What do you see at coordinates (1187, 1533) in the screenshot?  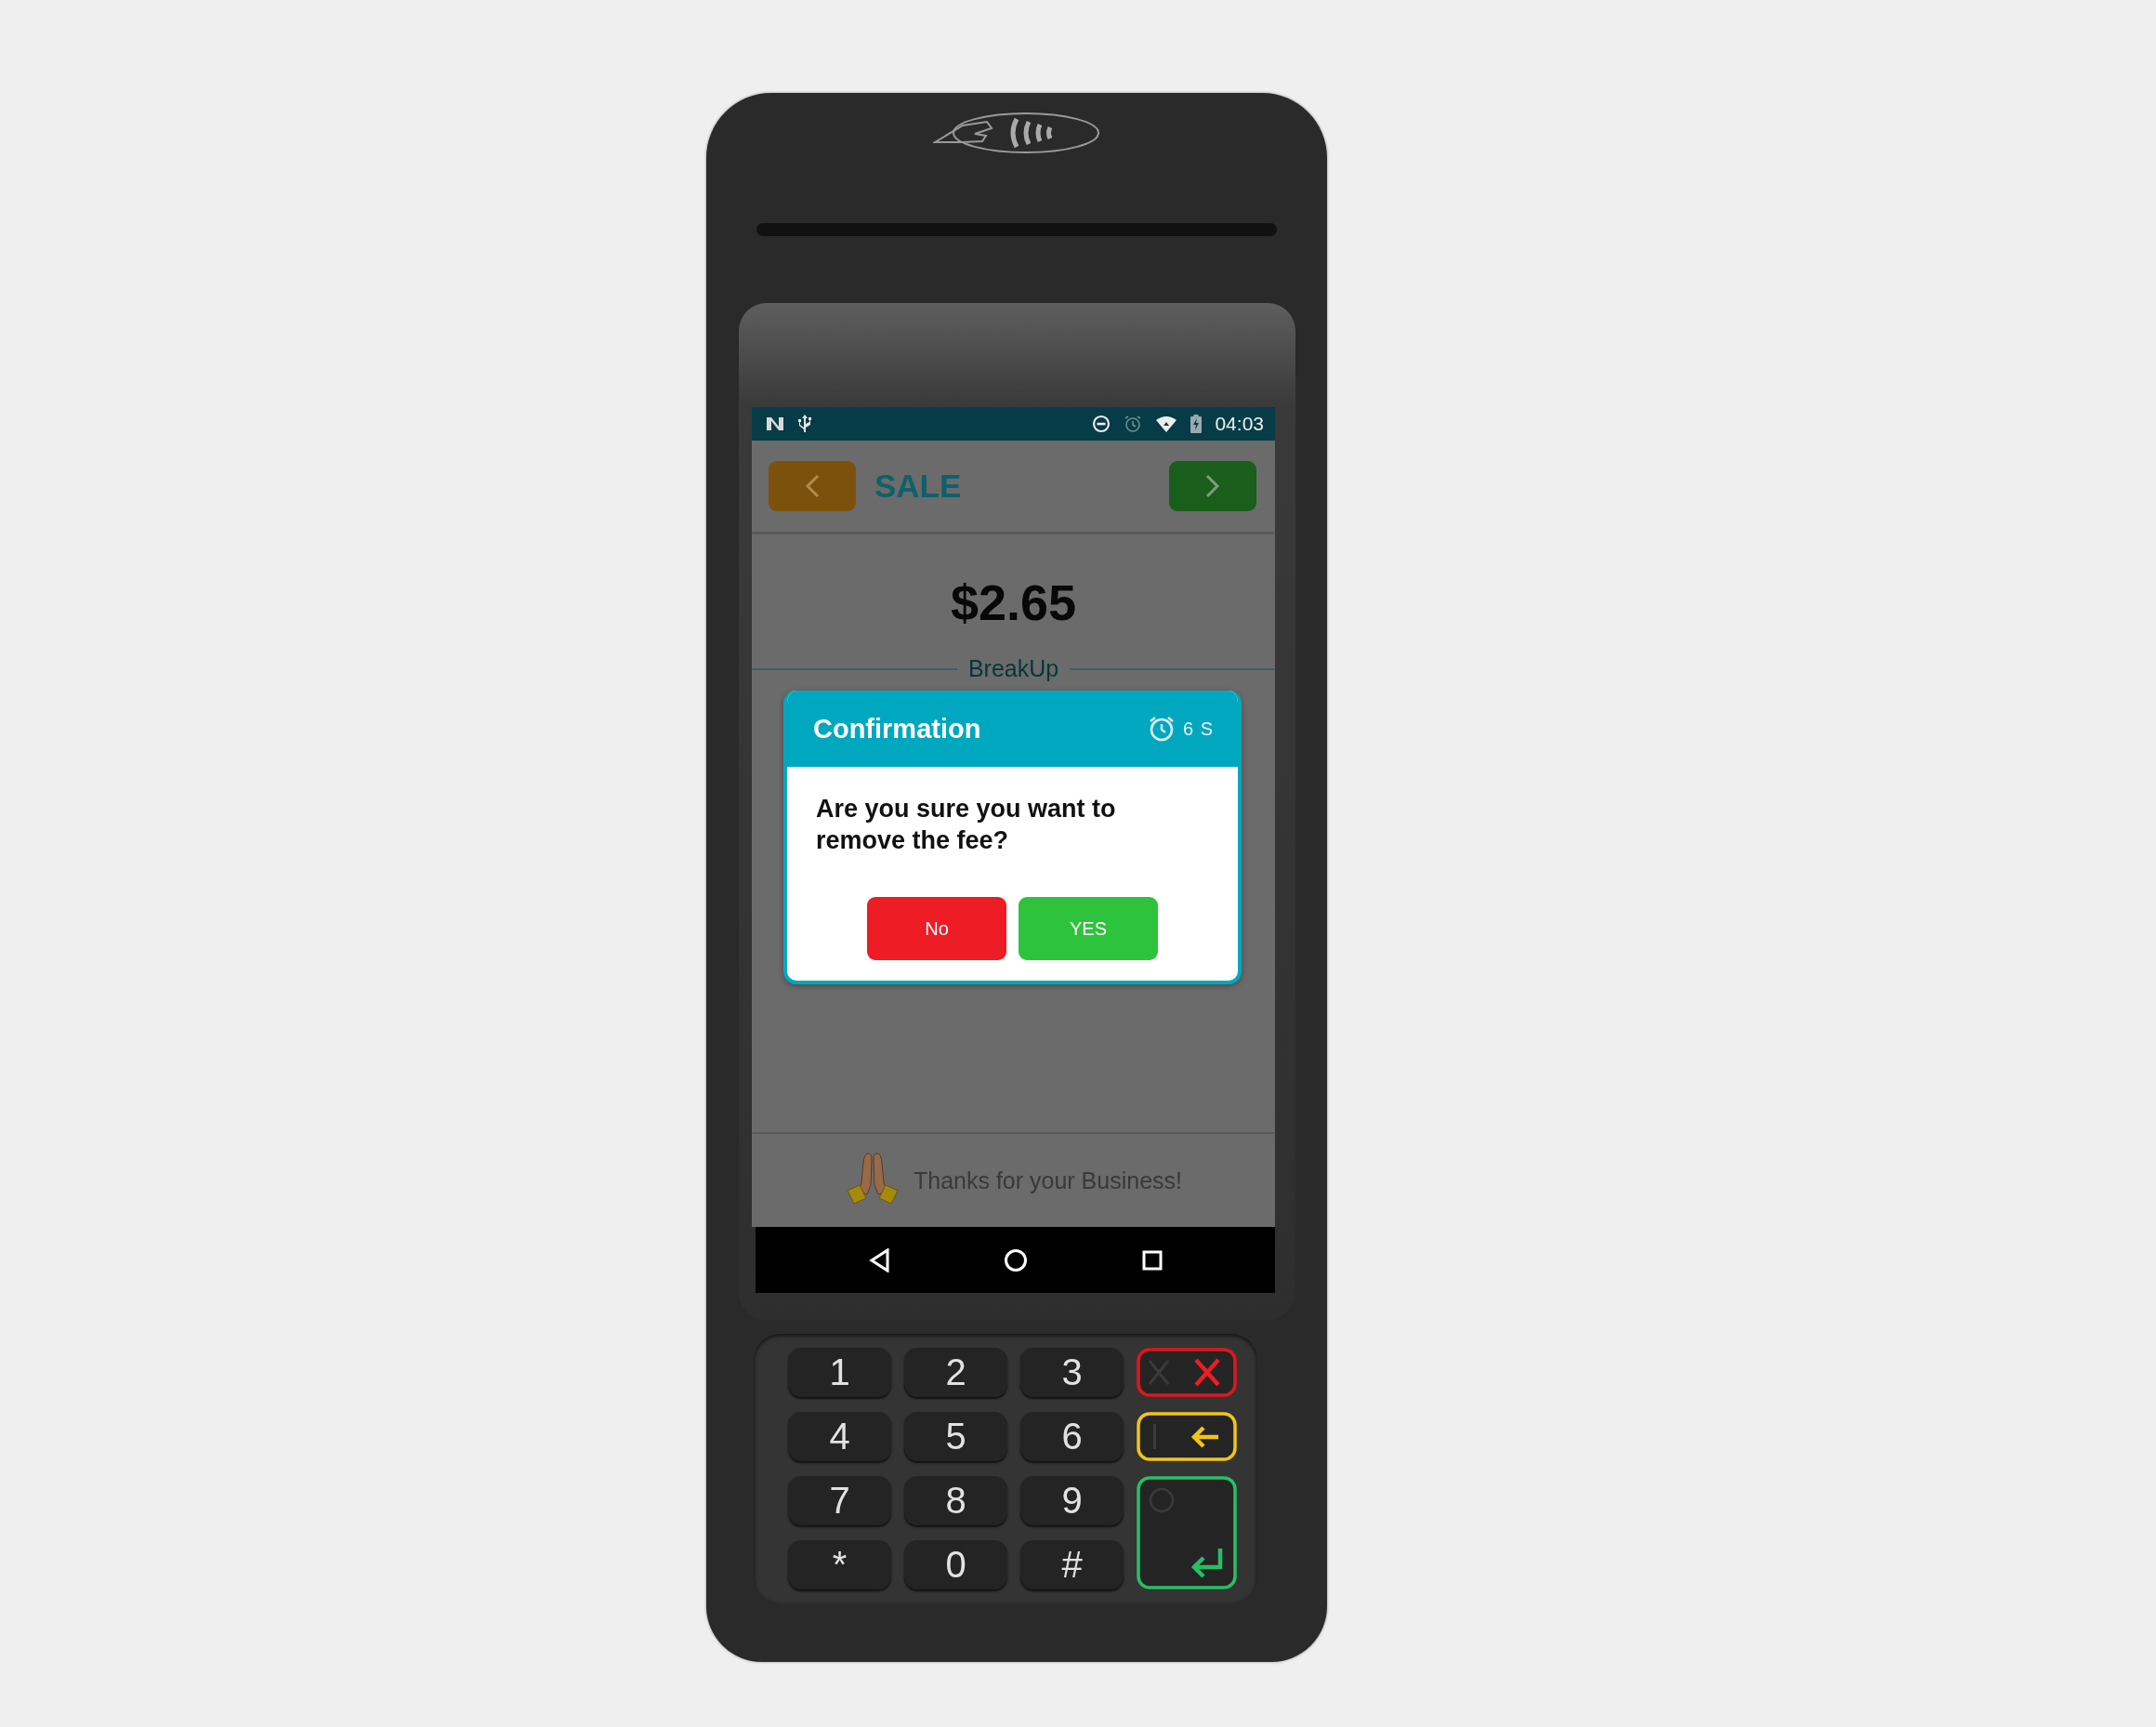 I see `enter-key` at bounding box center [1187, 1533].